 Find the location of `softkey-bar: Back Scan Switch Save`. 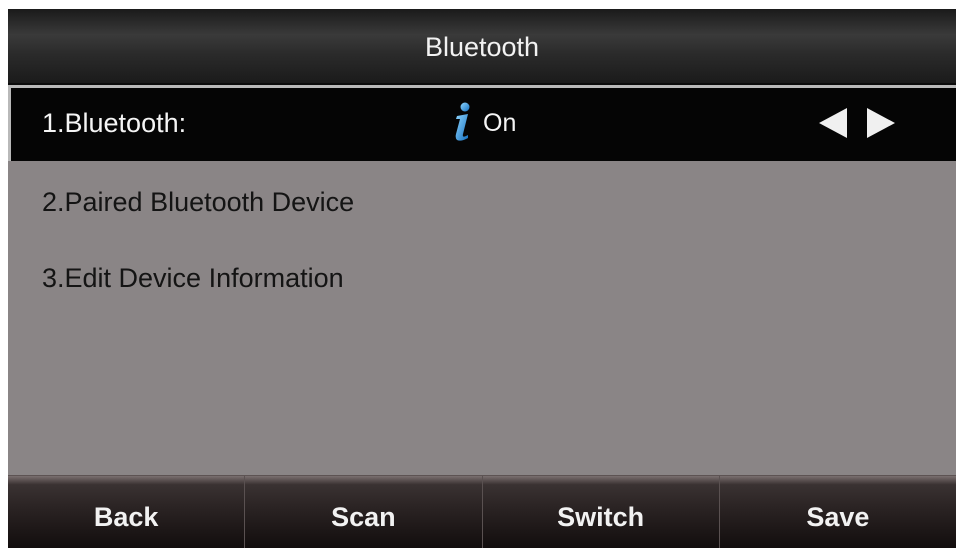

softkey-bar: Back Scan Switch Save is located at coordinates (482, 511).